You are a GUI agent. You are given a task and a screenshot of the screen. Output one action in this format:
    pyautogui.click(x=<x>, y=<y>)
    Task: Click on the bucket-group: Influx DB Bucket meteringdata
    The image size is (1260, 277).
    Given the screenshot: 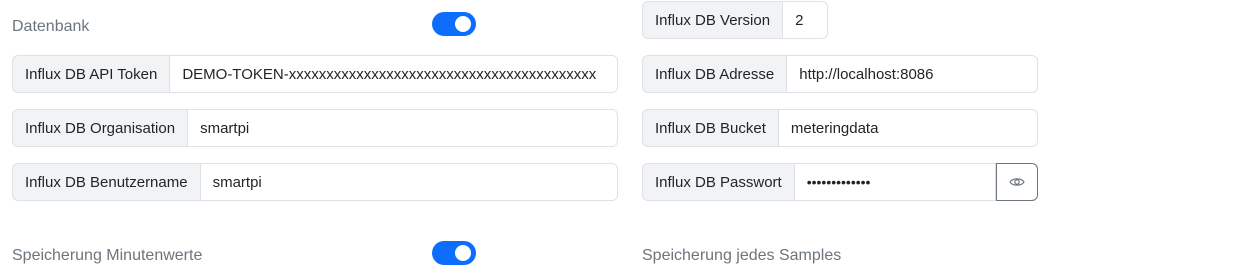 What is the action you would take?
    pyautogui.click(x=840, y=128)
    